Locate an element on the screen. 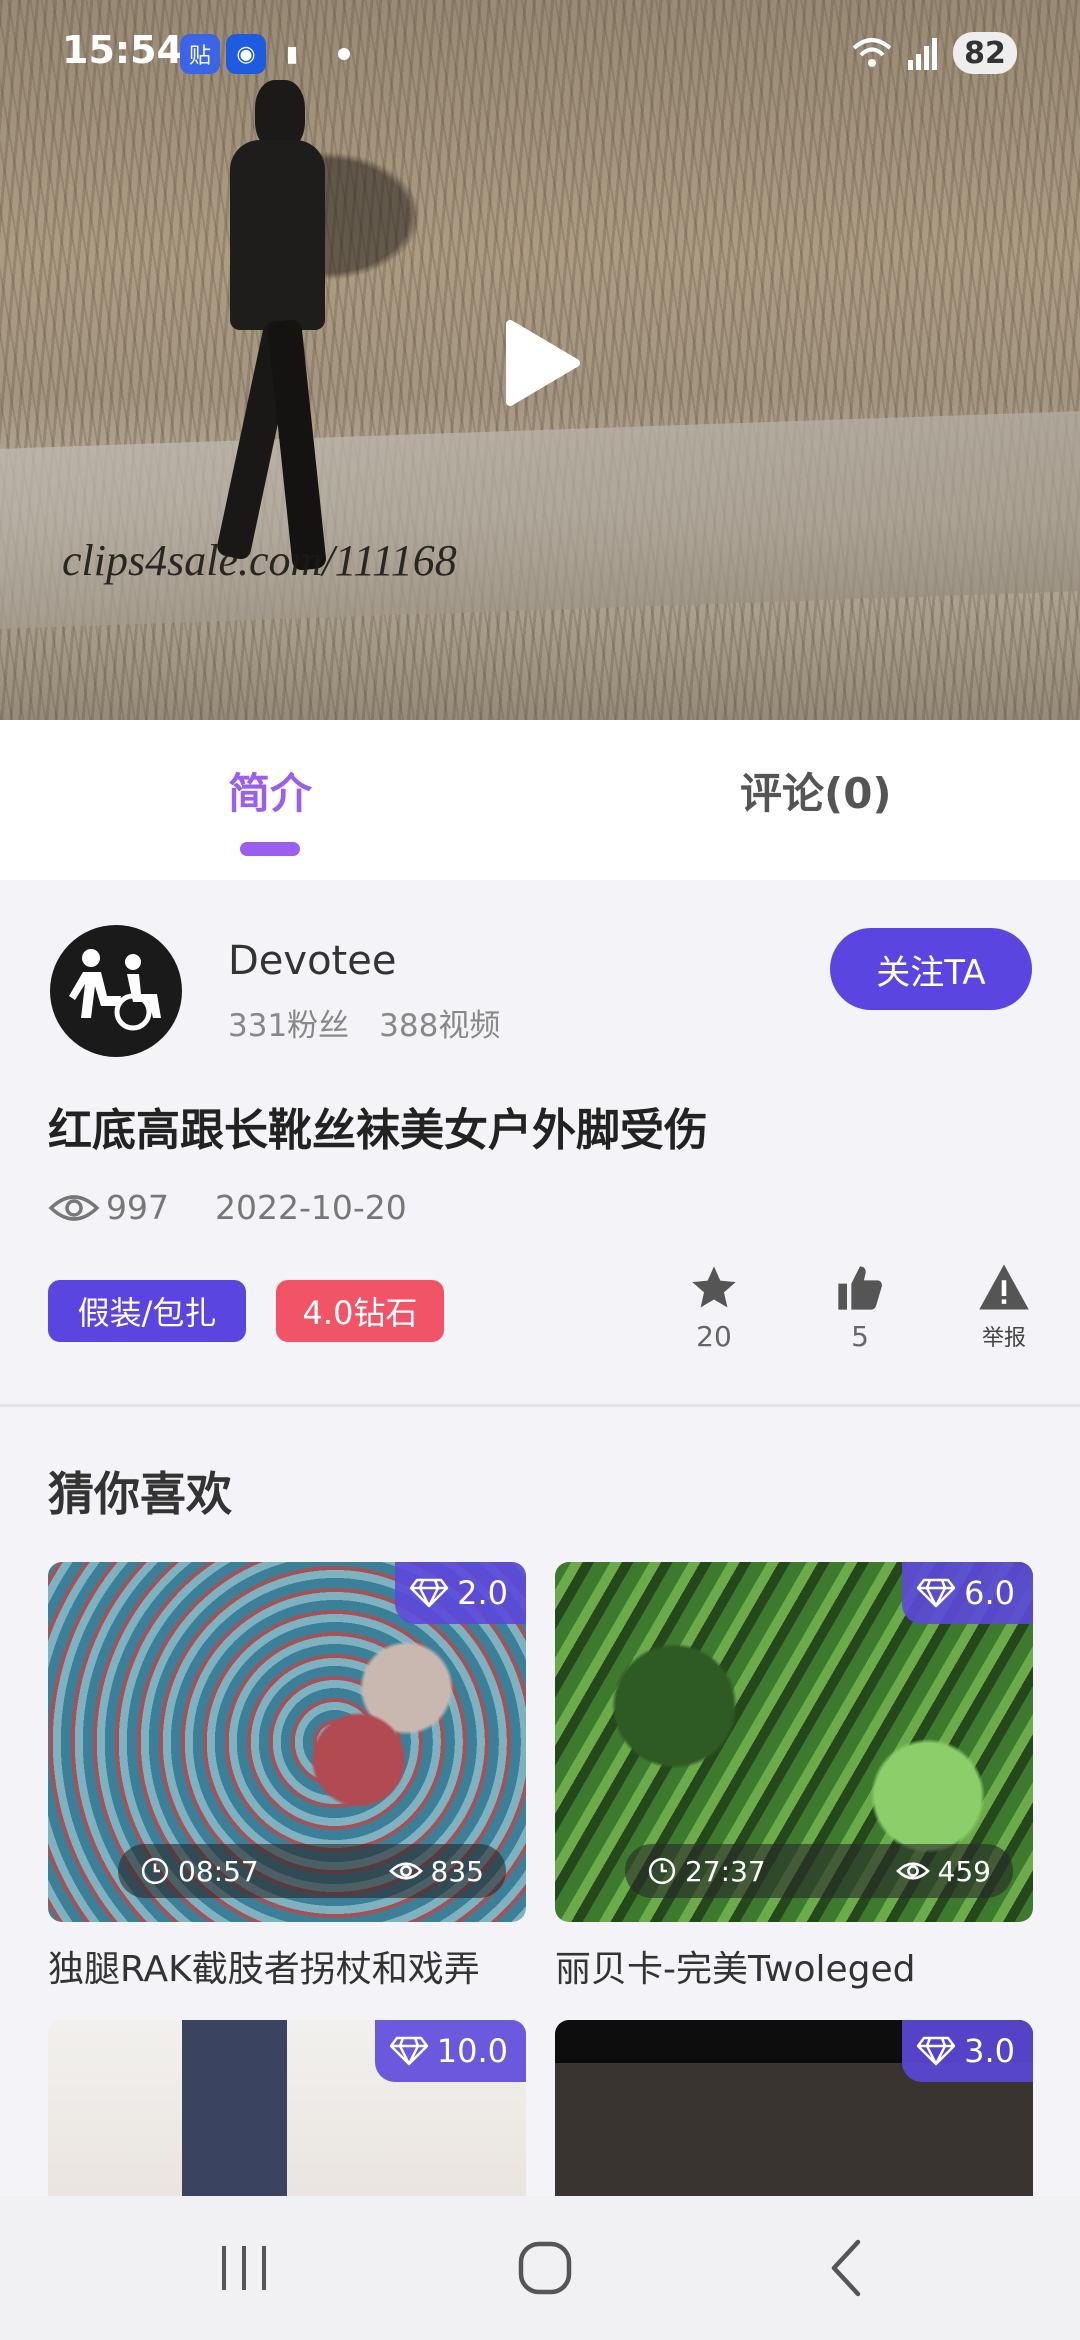 Image resolution: width=1080 pixels, height=2340 pixels. price-badge: 3.0 is located at coordinates (967, 2051).